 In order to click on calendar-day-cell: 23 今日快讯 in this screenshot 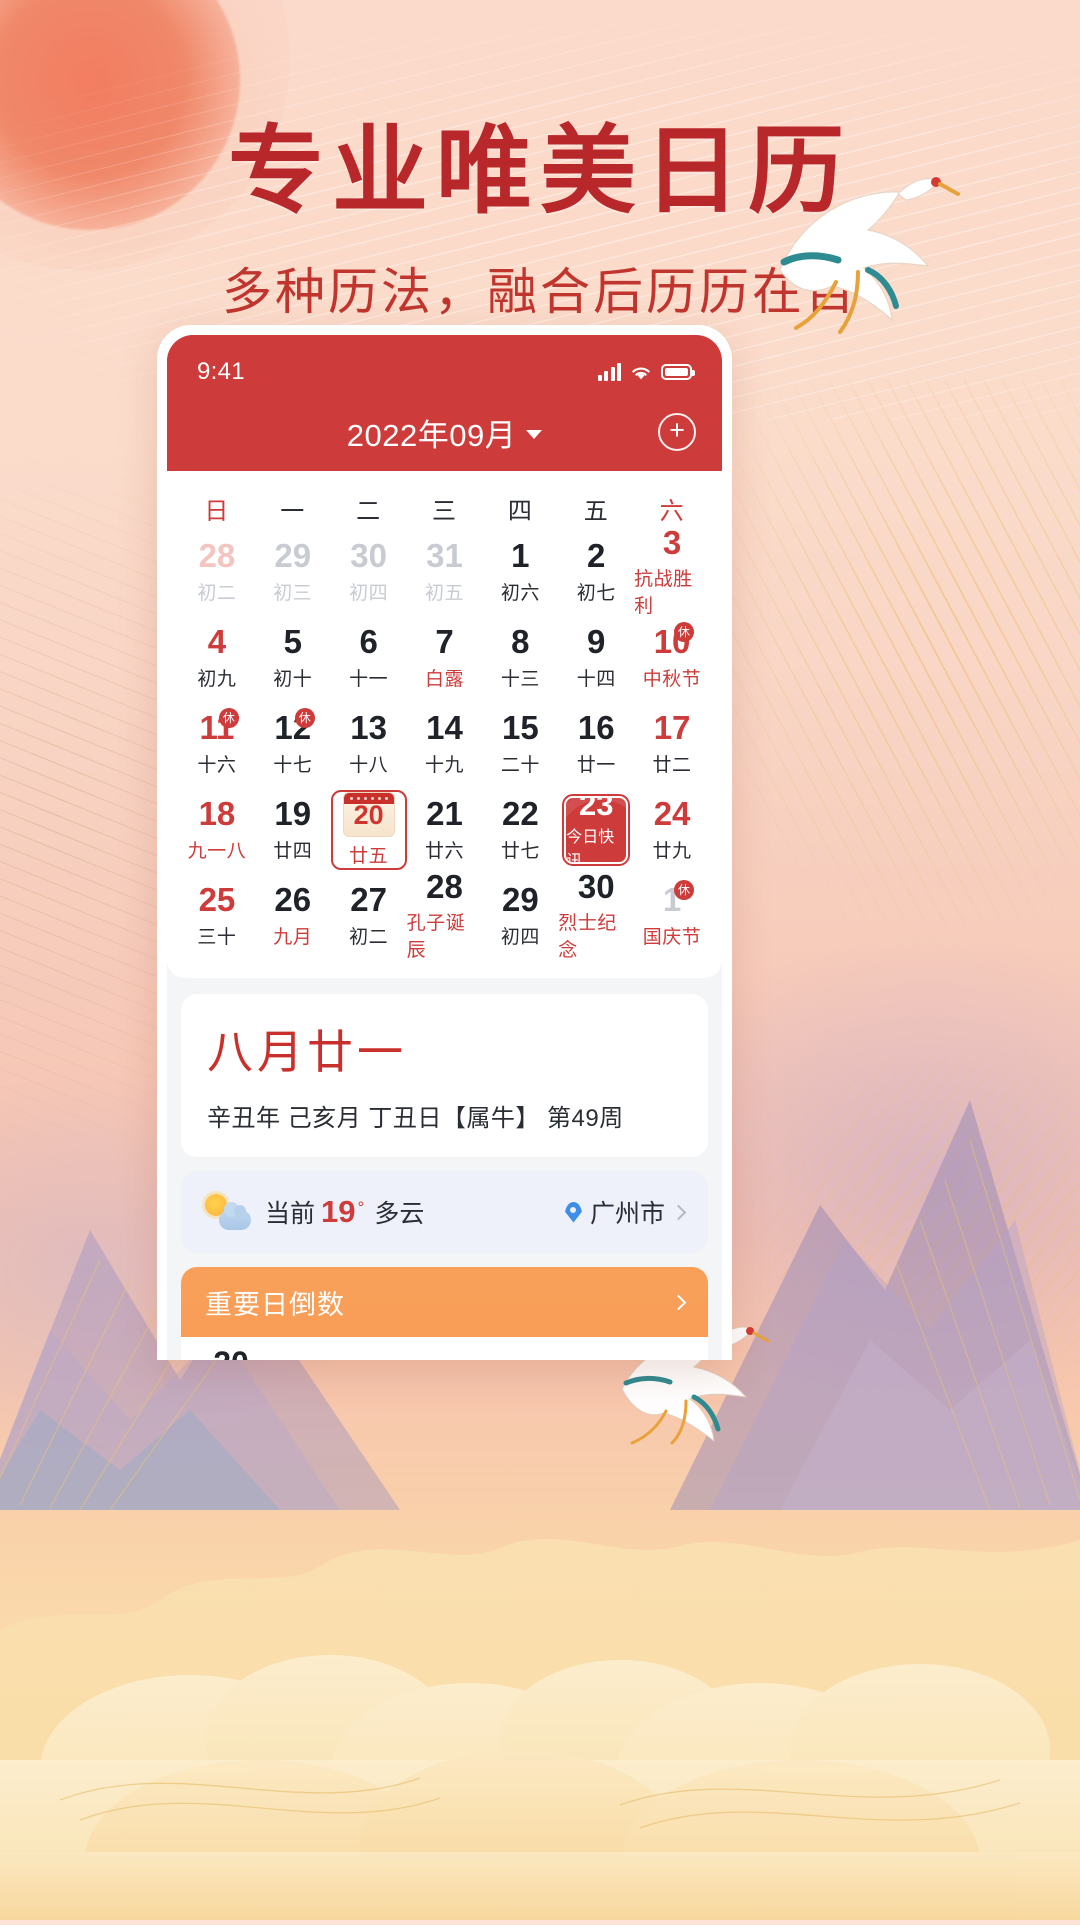, I will do `click(596, 830)`.